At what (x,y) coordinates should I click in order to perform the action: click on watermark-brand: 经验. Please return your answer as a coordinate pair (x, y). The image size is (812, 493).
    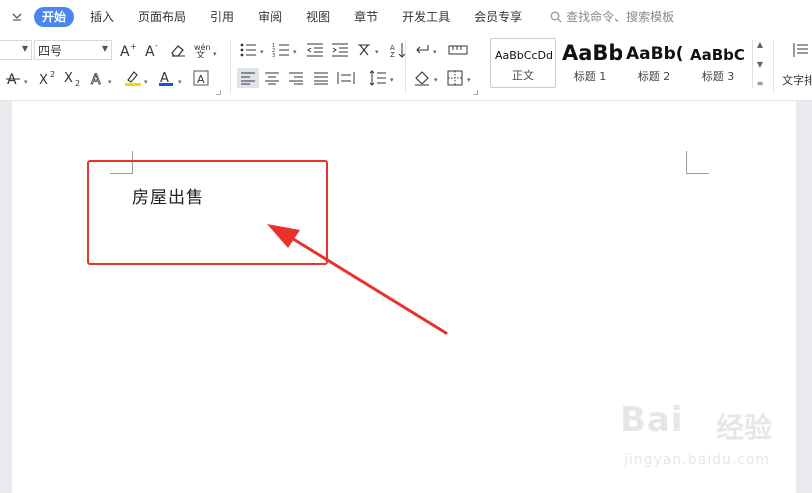
    Looking at the image, I should click on (744, 427).